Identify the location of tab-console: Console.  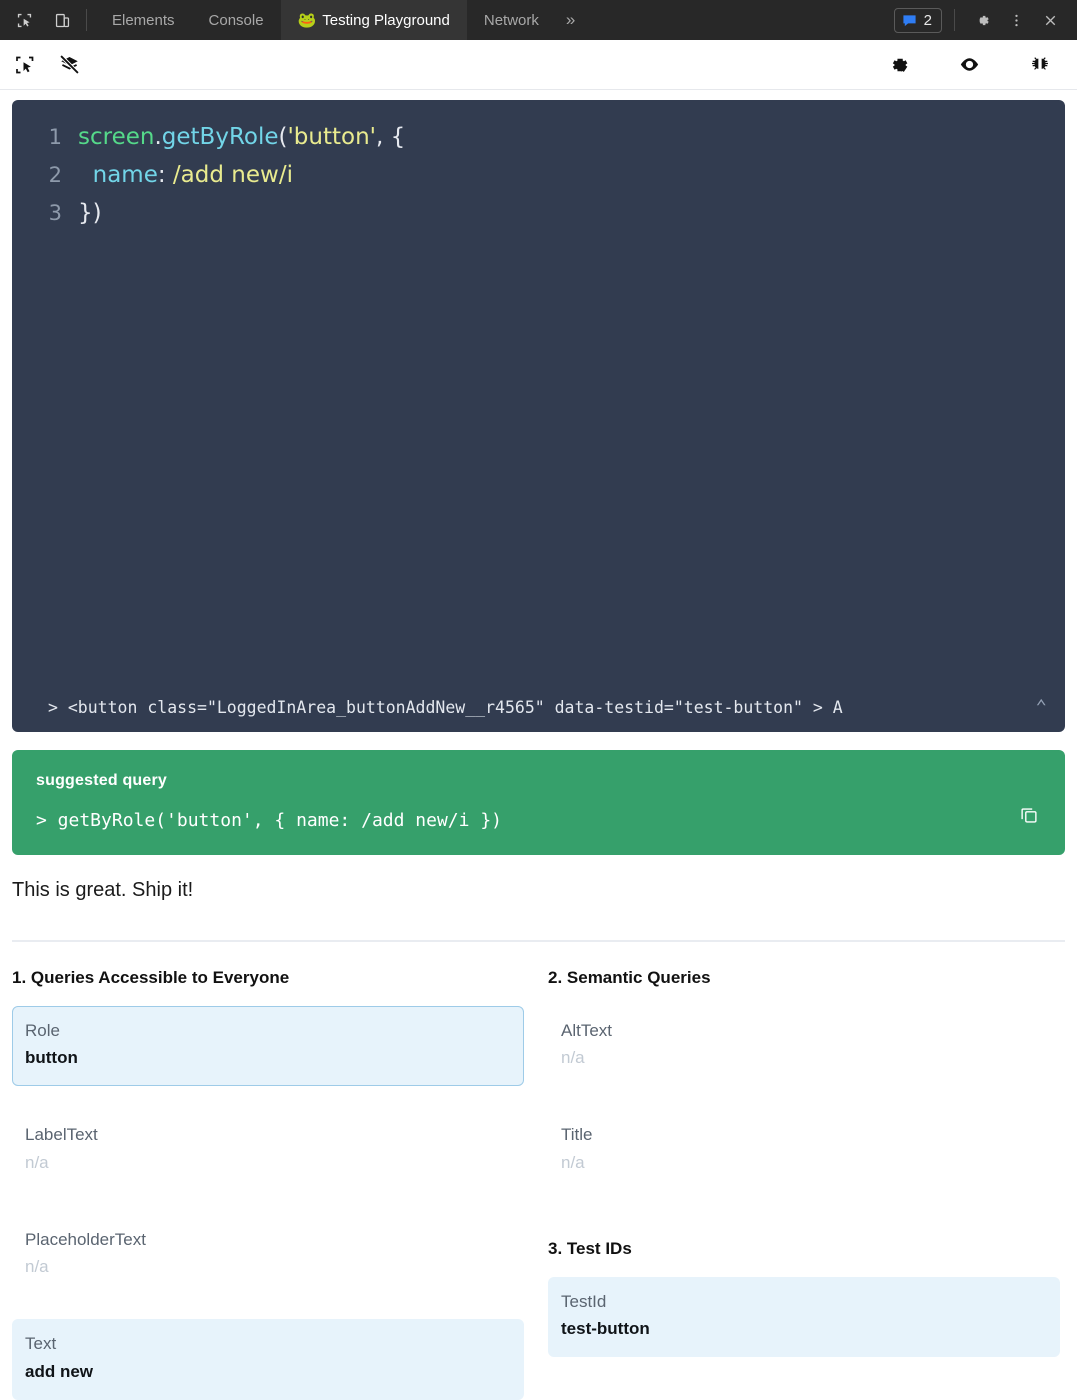
(236, 20).